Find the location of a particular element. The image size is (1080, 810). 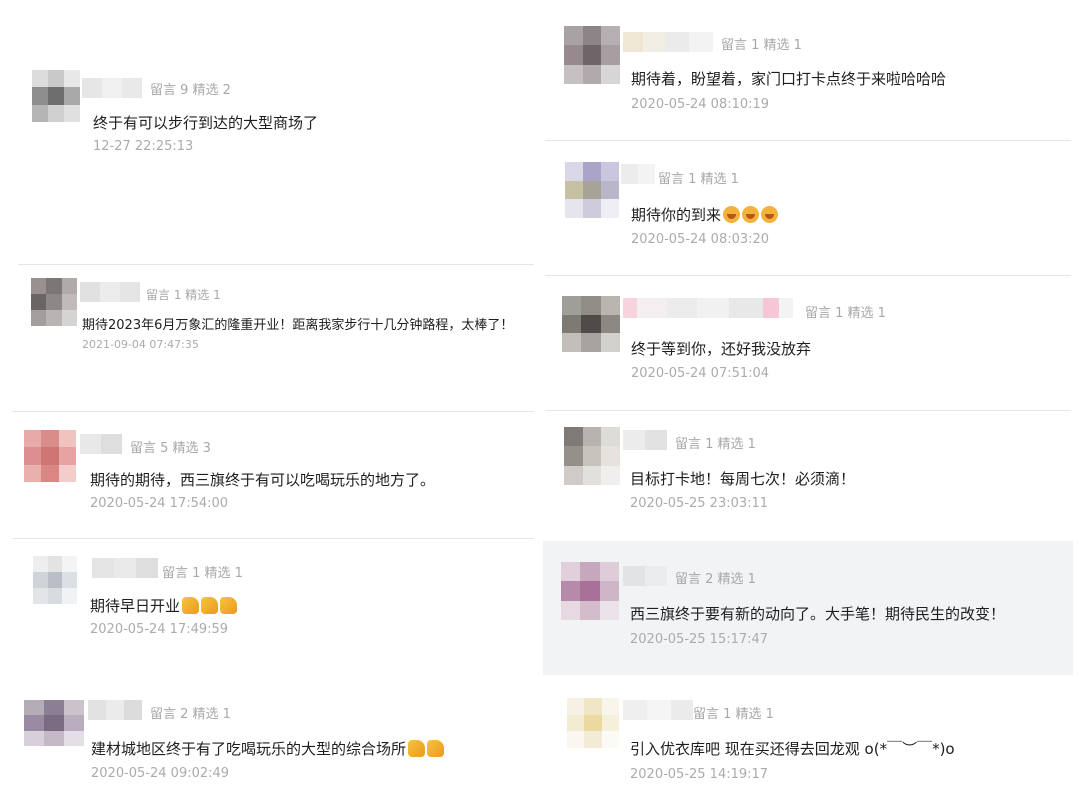

comment-text: 西三旗终于要有新的动向了。大手笔！期待民生的改变！ is located at coordinates (818, 614).